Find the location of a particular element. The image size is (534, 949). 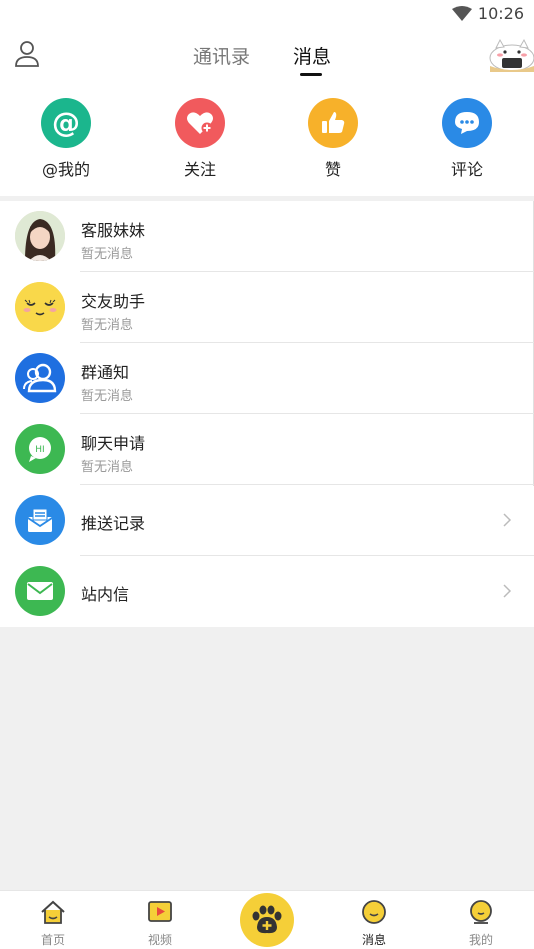

list-item-friend-helper: 交友助手 暂无消息 is located at coordinates (267, 307).